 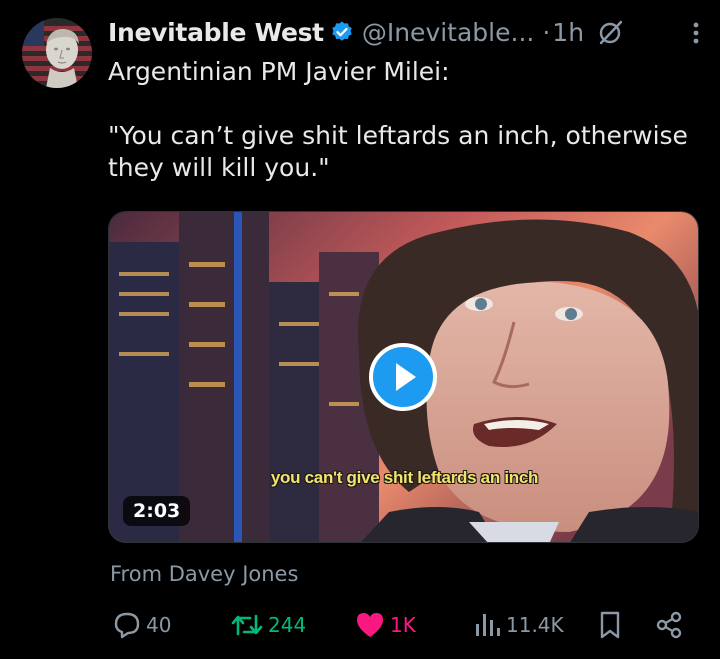 What do you see at coordinates (127, 625) in the screenshot?
I see `reply-icon` at bounding box center [127, 625].